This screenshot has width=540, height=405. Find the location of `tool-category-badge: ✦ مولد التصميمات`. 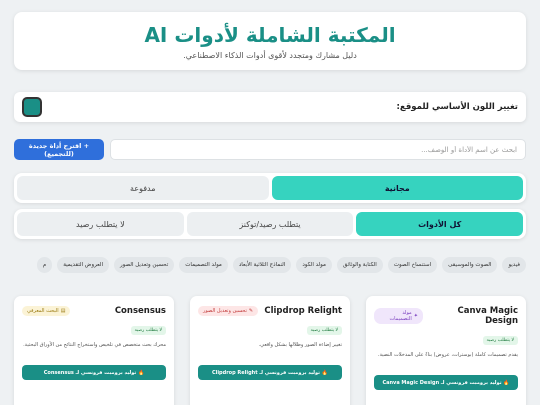

tool-category-badge: ✦ مولد التصميمات is located at coordinates (398, 316).